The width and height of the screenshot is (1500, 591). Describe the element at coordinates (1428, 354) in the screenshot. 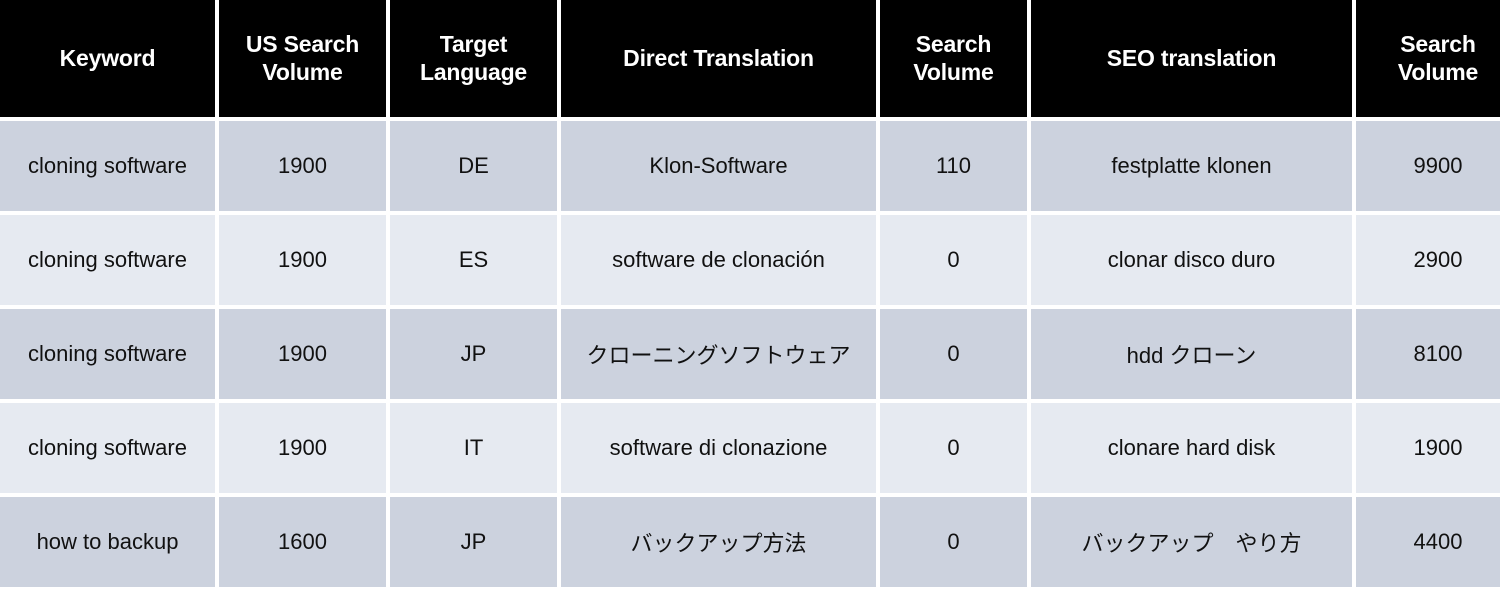

I see `cell-seo_volume: 8100` at that location.